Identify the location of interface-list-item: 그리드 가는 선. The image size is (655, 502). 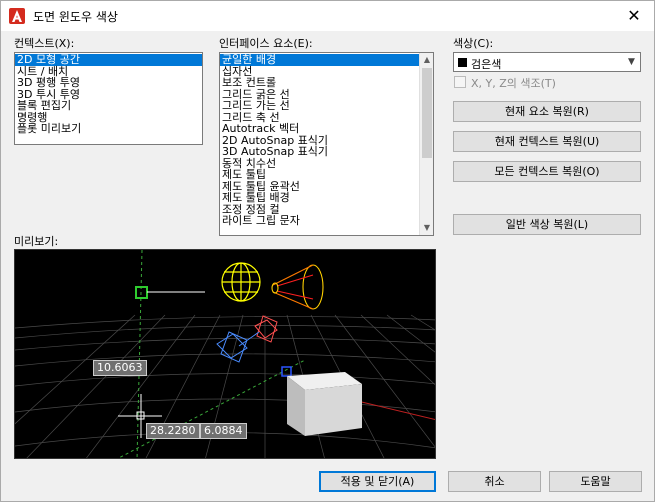
(319, 106).